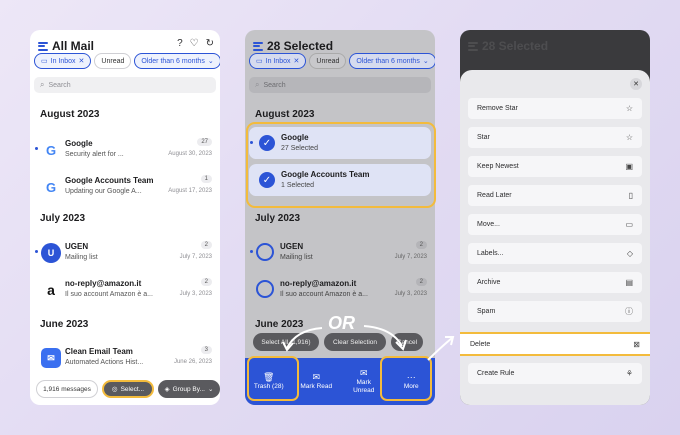  What do you see at coordinates (51, 187) in the screenshot?
I see `google-logo-icon: G` at bounding box center [51, 187].